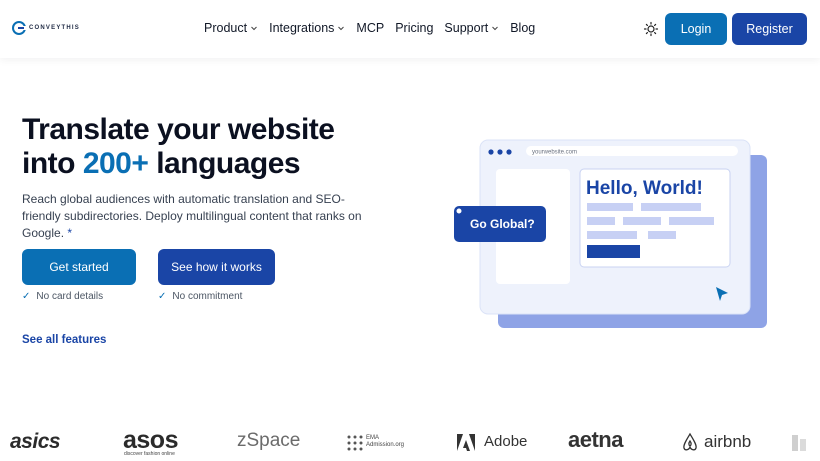 The width and height of the screenshot is (820, 461). I want to click on nav-item-support: Support, so click(471, 28).